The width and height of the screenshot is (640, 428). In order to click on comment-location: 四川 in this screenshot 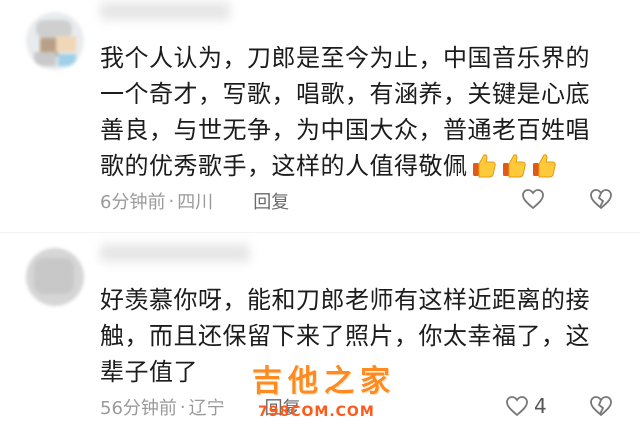, I will do `click(195, 202)`.